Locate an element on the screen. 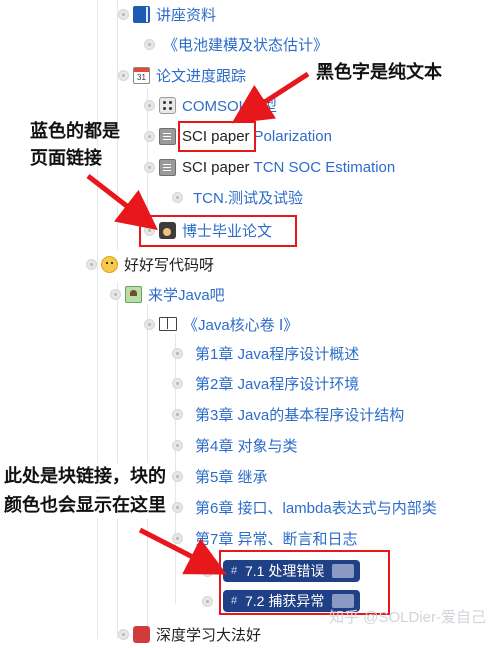 The height and width of the screenshot is (648, 498). watermark: 知乎 @SOLDier-爱自己 is located at coordinates (407, 617).